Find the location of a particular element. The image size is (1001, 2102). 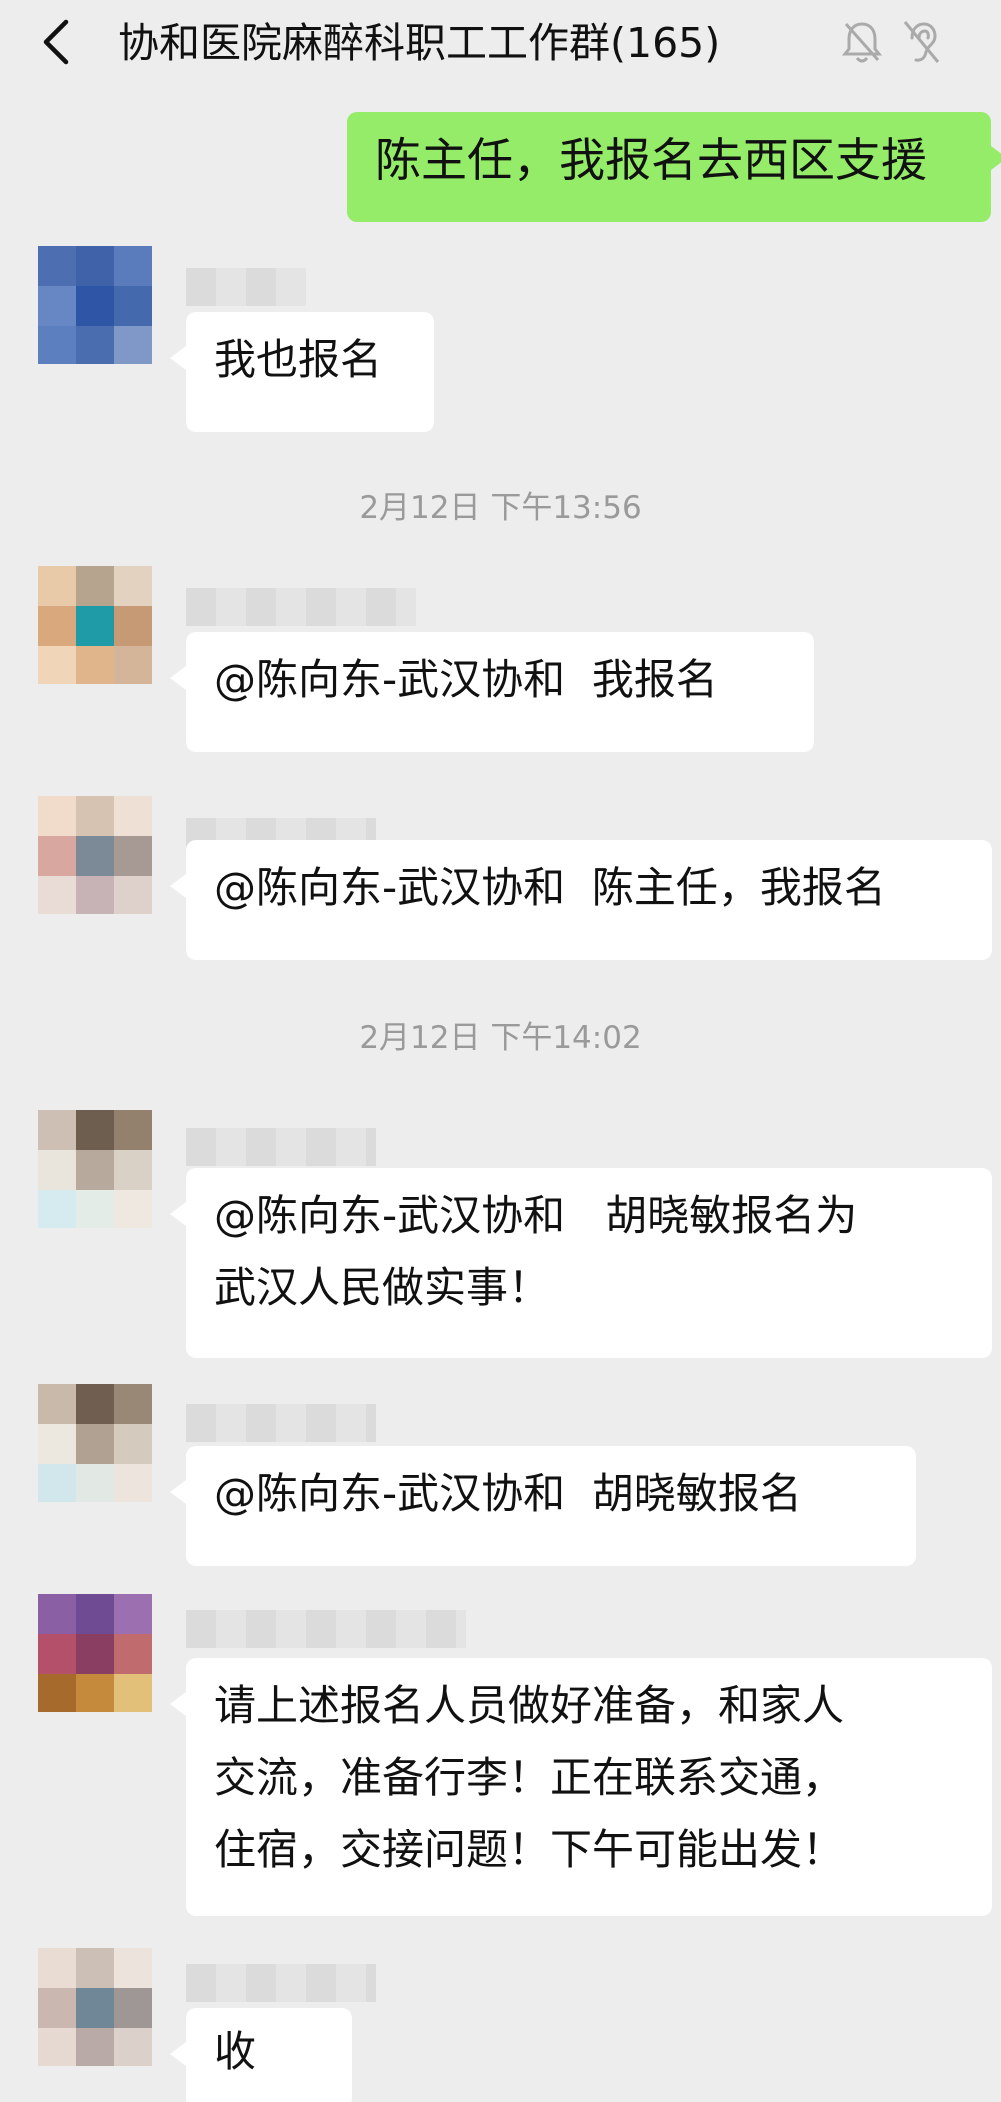

message-bubble: 收到！ is located at coordinates (261, 2055).